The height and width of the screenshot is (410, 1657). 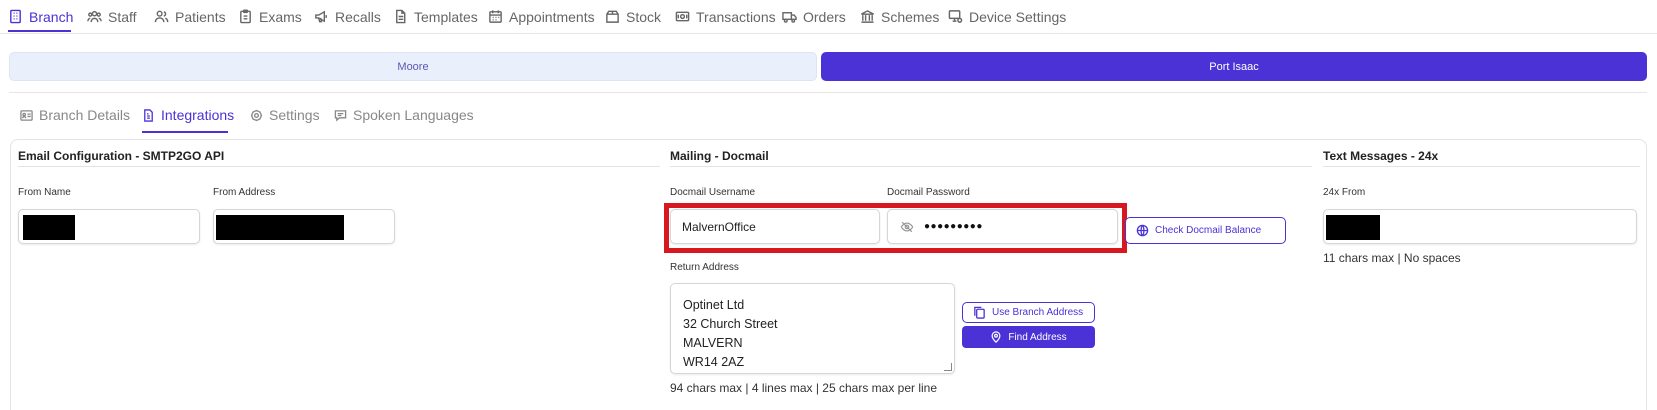 What do you see at coordinates (714, 362) in the screenshot?
I see `address-line: WR14 2AZ` at bounding box center [714, 362].